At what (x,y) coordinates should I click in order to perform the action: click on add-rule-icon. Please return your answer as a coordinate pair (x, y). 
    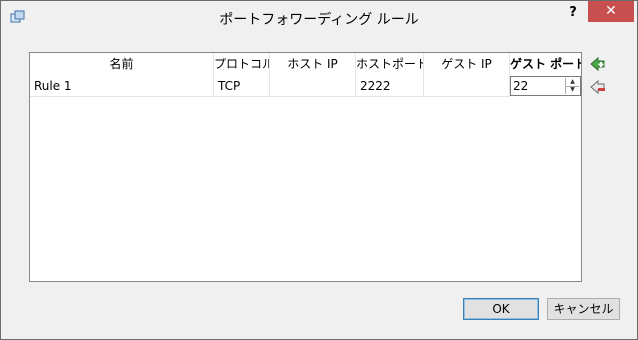
    Looking at the image, I should click on (598, 64).